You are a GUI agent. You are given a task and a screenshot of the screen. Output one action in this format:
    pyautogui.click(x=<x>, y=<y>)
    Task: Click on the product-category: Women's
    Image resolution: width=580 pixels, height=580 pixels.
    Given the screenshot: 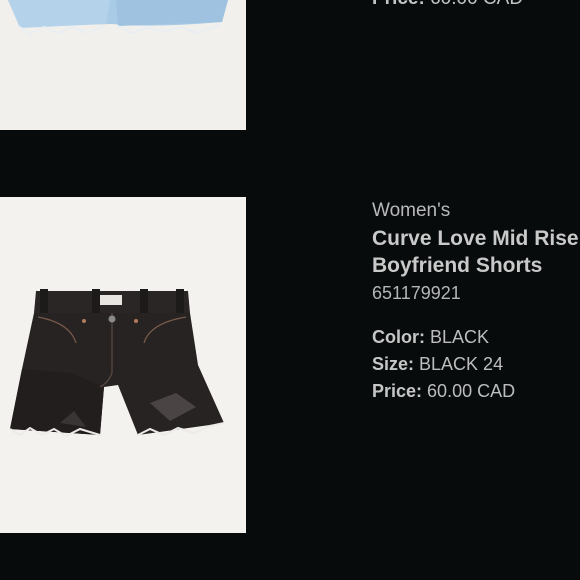 What is the action you would take?
    pyautogui.click(x=411, y=210)
    